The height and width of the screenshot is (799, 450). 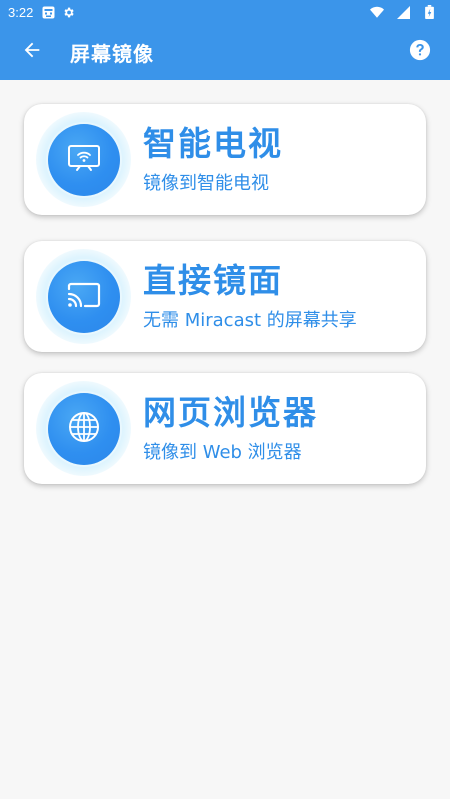 I want to click on app-notification-icon, so click(x=48, y=12).